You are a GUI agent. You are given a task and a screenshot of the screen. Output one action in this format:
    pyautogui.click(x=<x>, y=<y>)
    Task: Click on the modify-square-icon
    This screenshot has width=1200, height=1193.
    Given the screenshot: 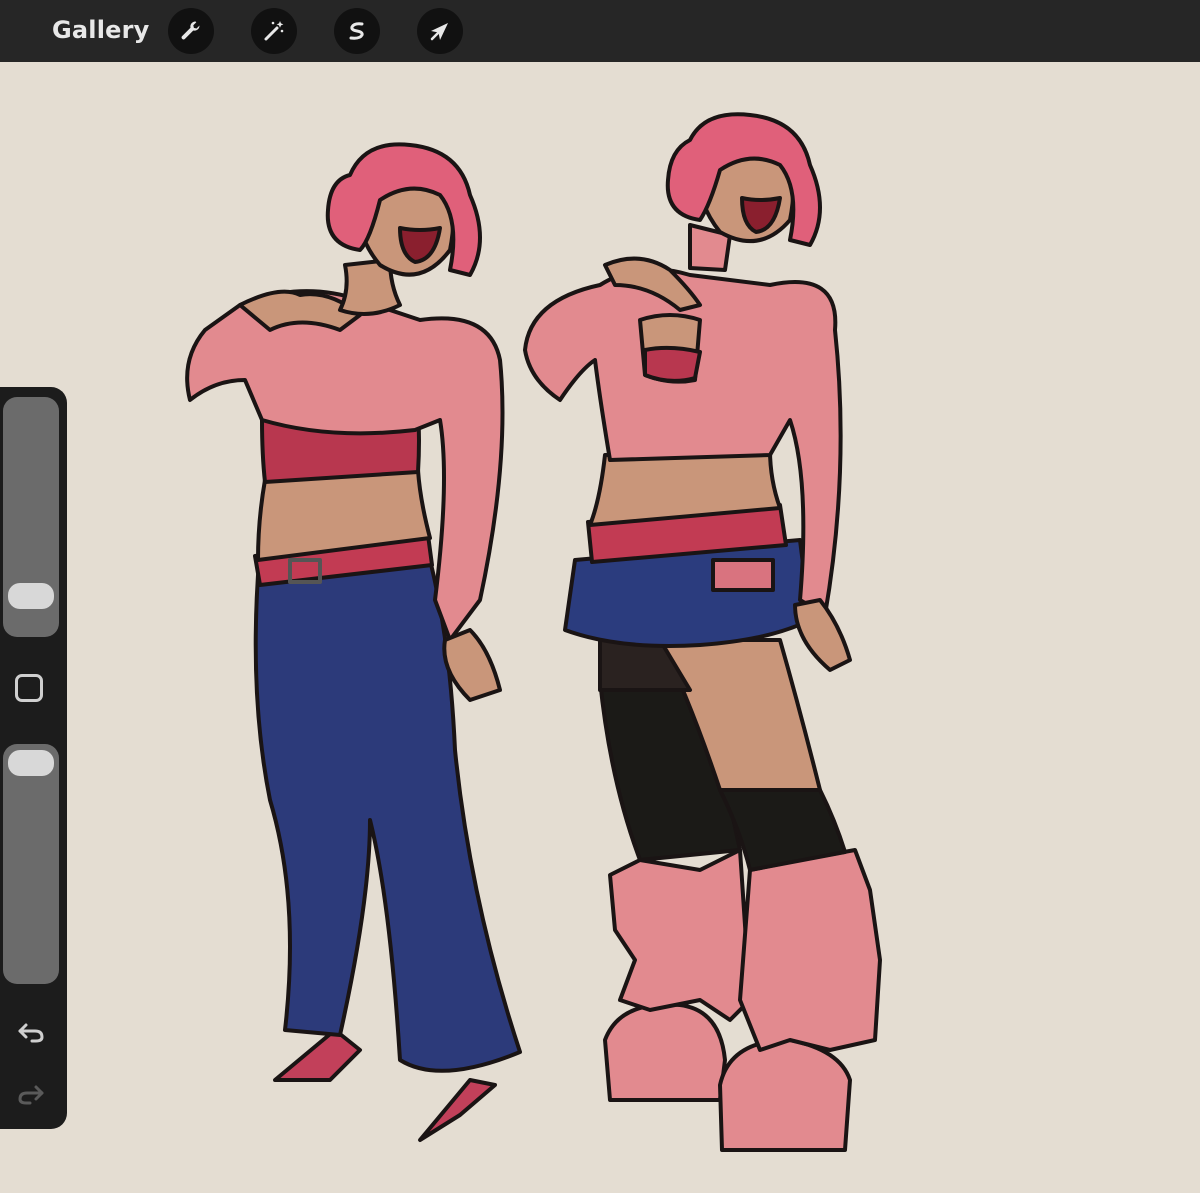 What is the action you would take?
    pyautogui.click(x=29, y=688)
    